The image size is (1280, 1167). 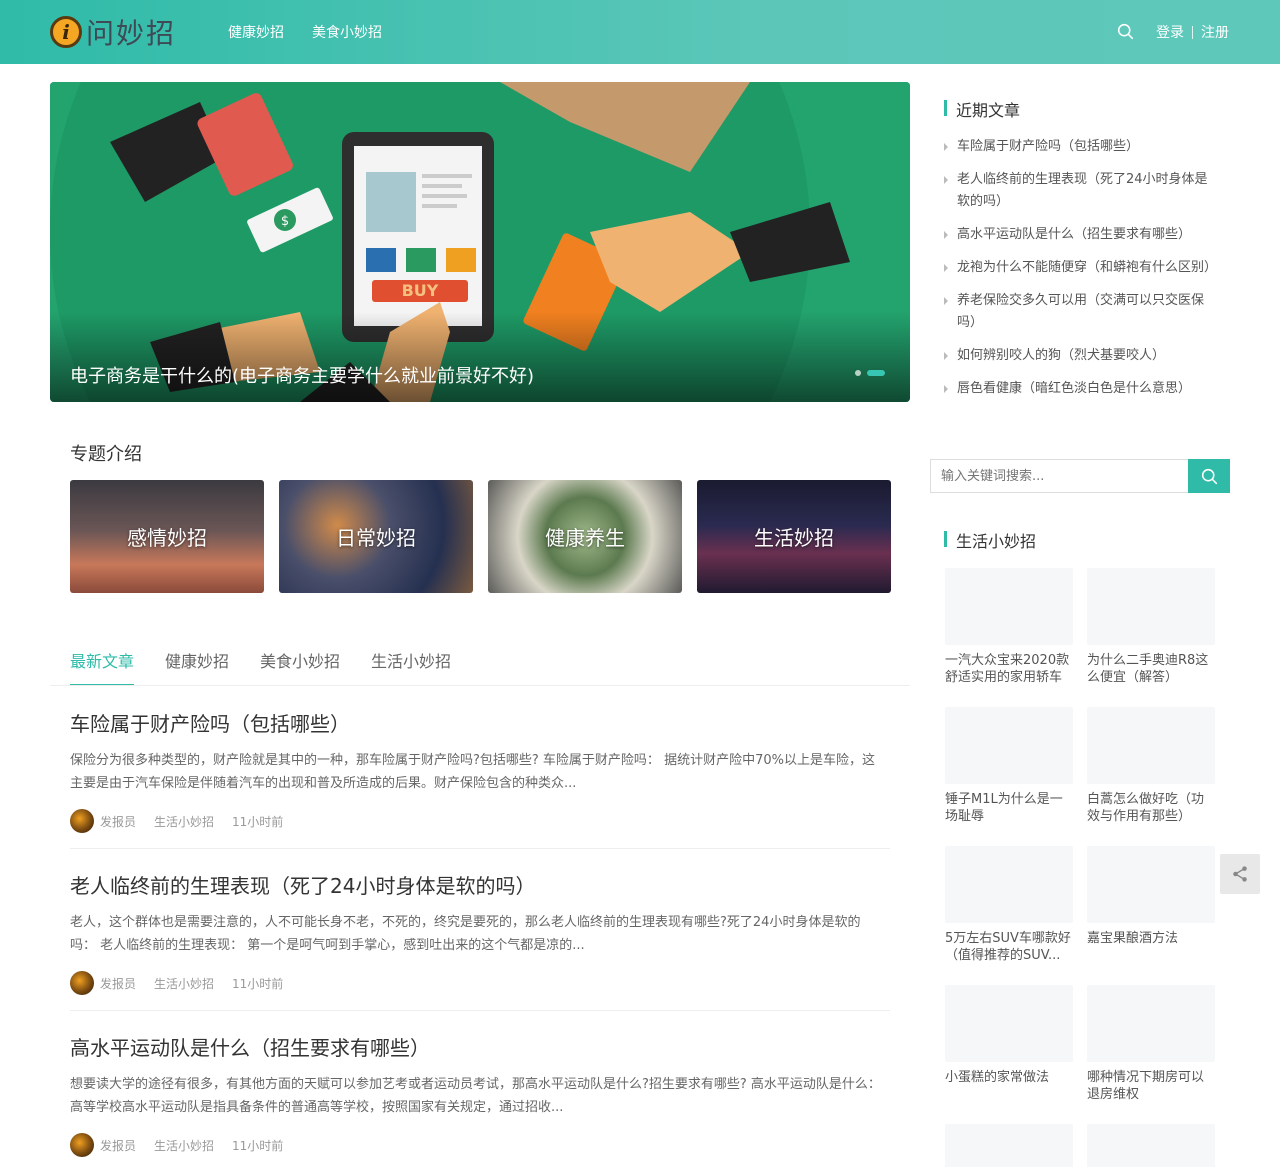 I want to click on topic-card-emotion: 感情妙招, so click(x=167, y=536).